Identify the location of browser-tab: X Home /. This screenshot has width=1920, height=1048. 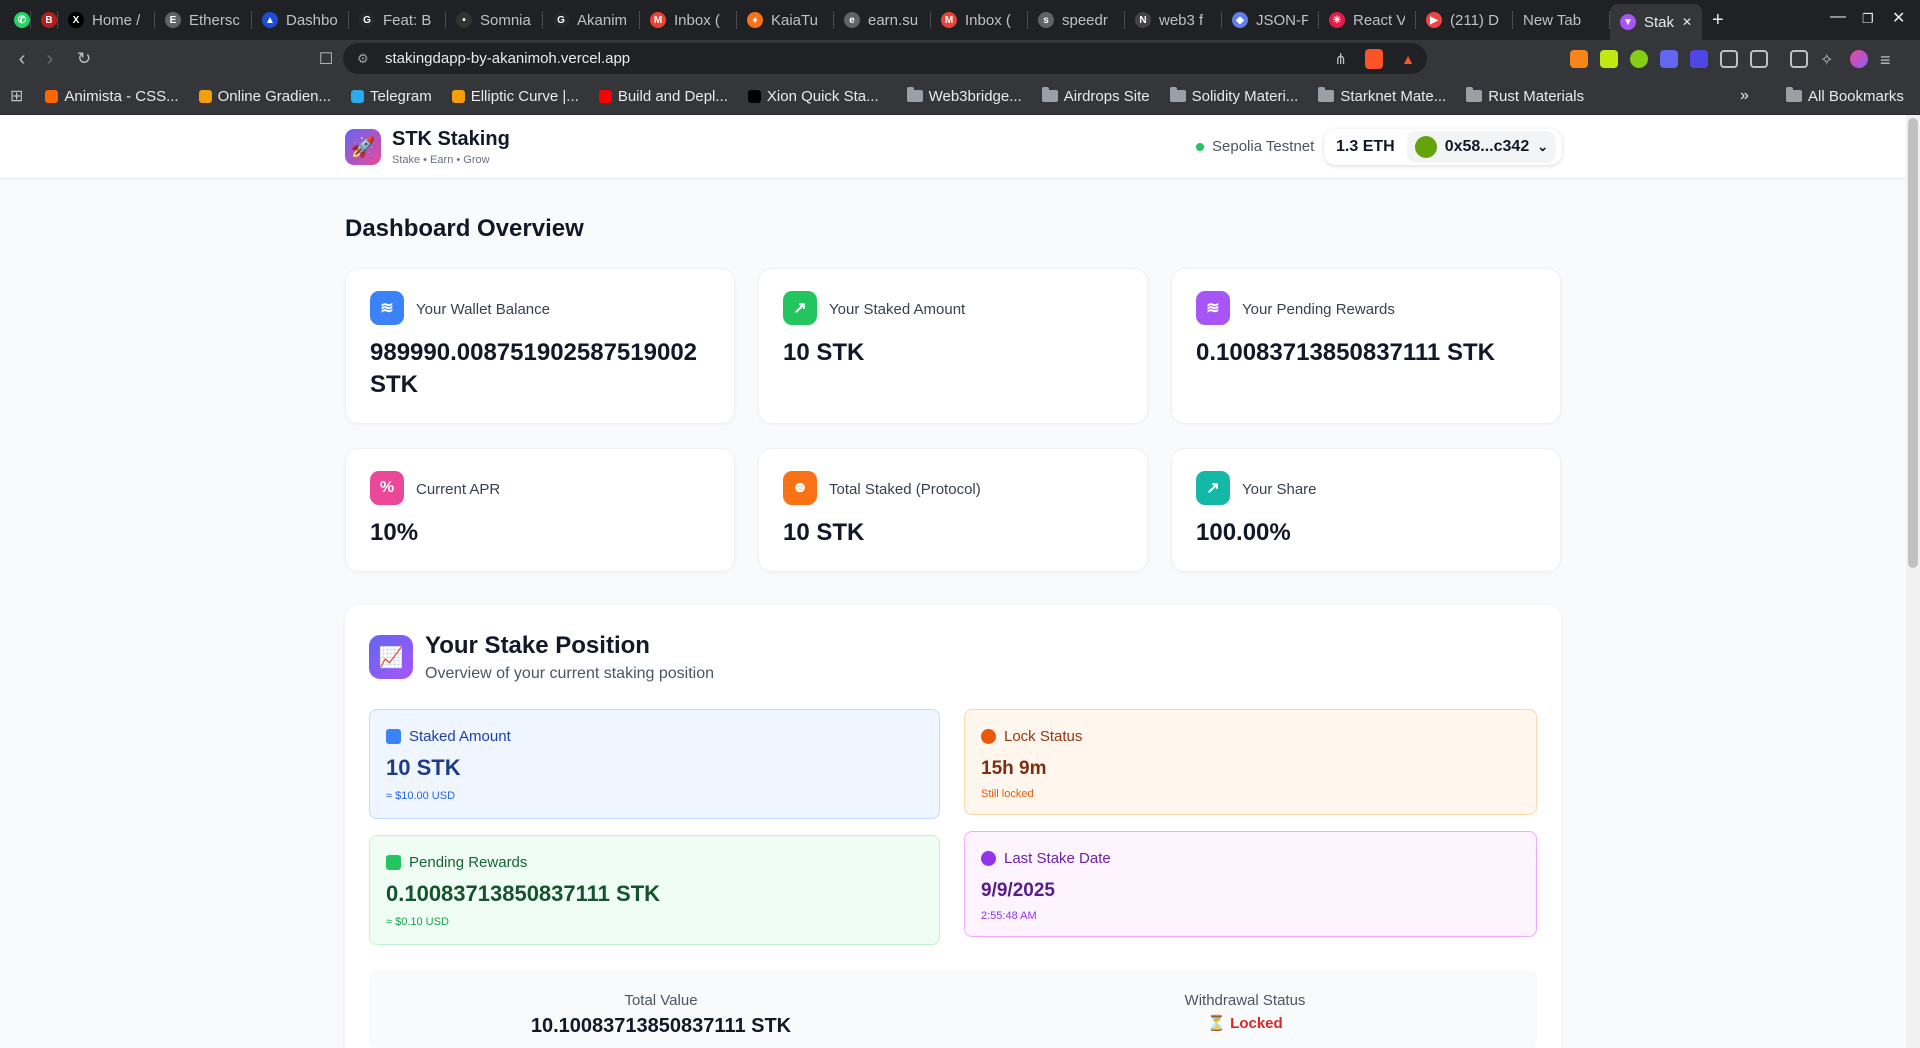
(106, 20).